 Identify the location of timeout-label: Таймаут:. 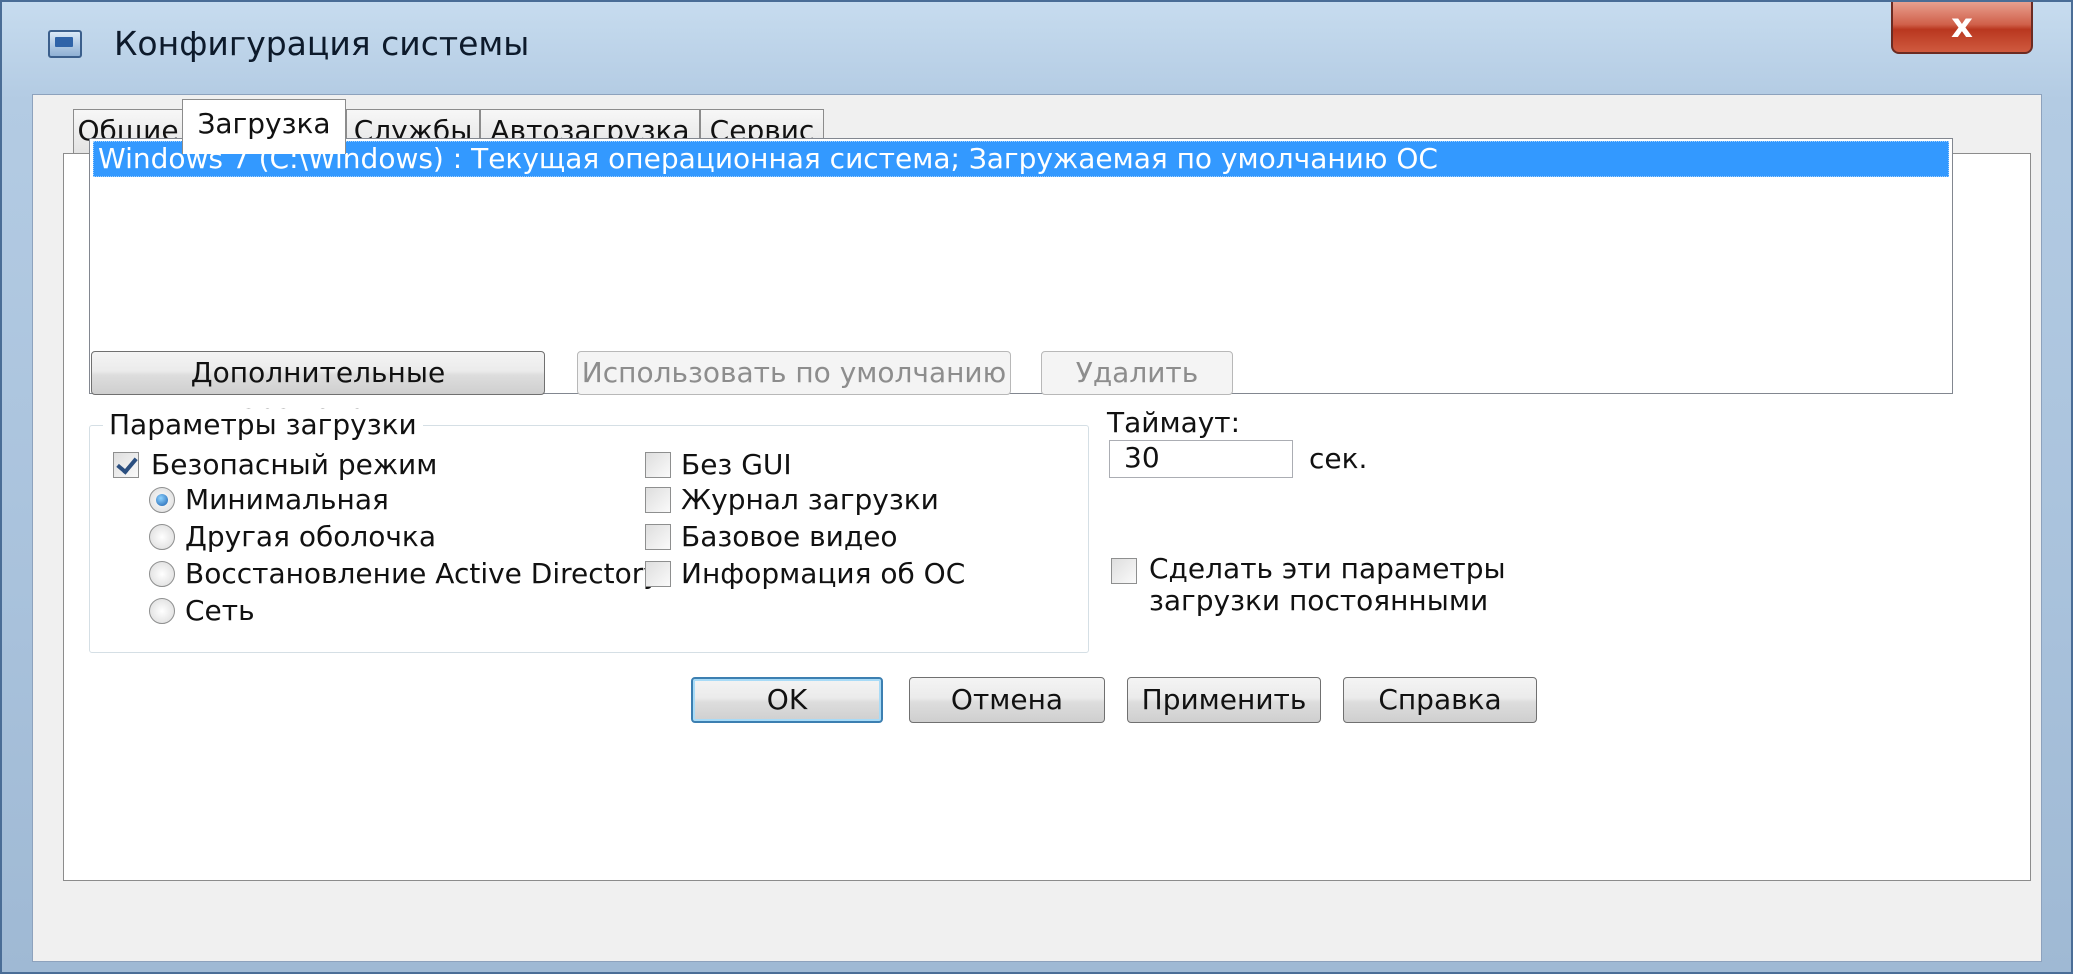
(1174, 422).